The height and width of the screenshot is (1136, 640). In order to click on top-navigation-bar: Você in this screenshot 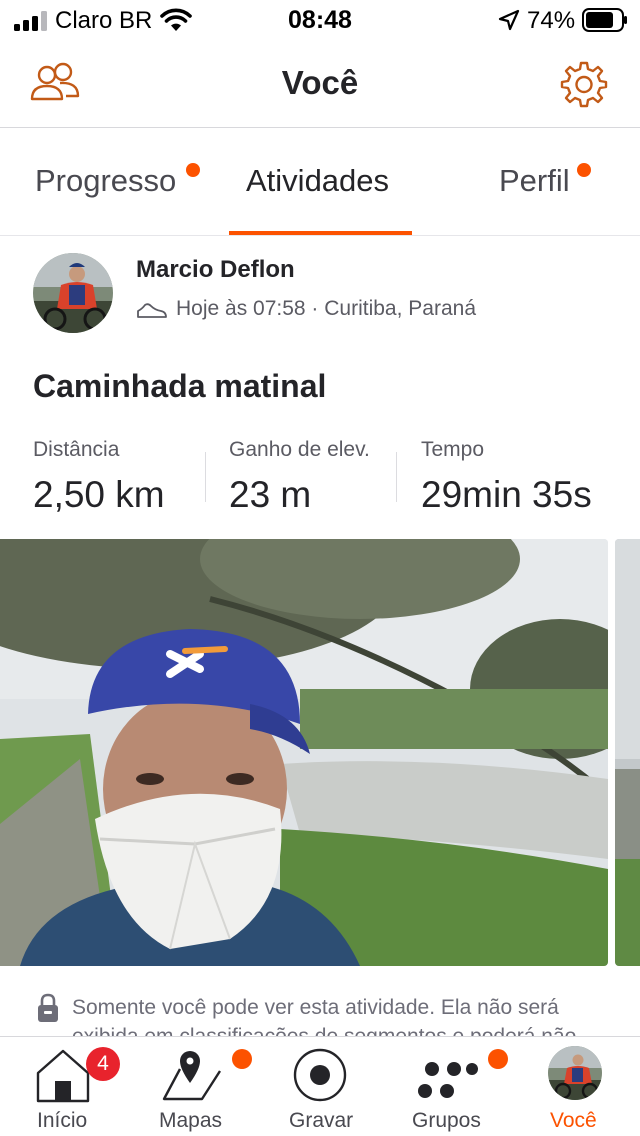, I will do `click(320, 85)`.